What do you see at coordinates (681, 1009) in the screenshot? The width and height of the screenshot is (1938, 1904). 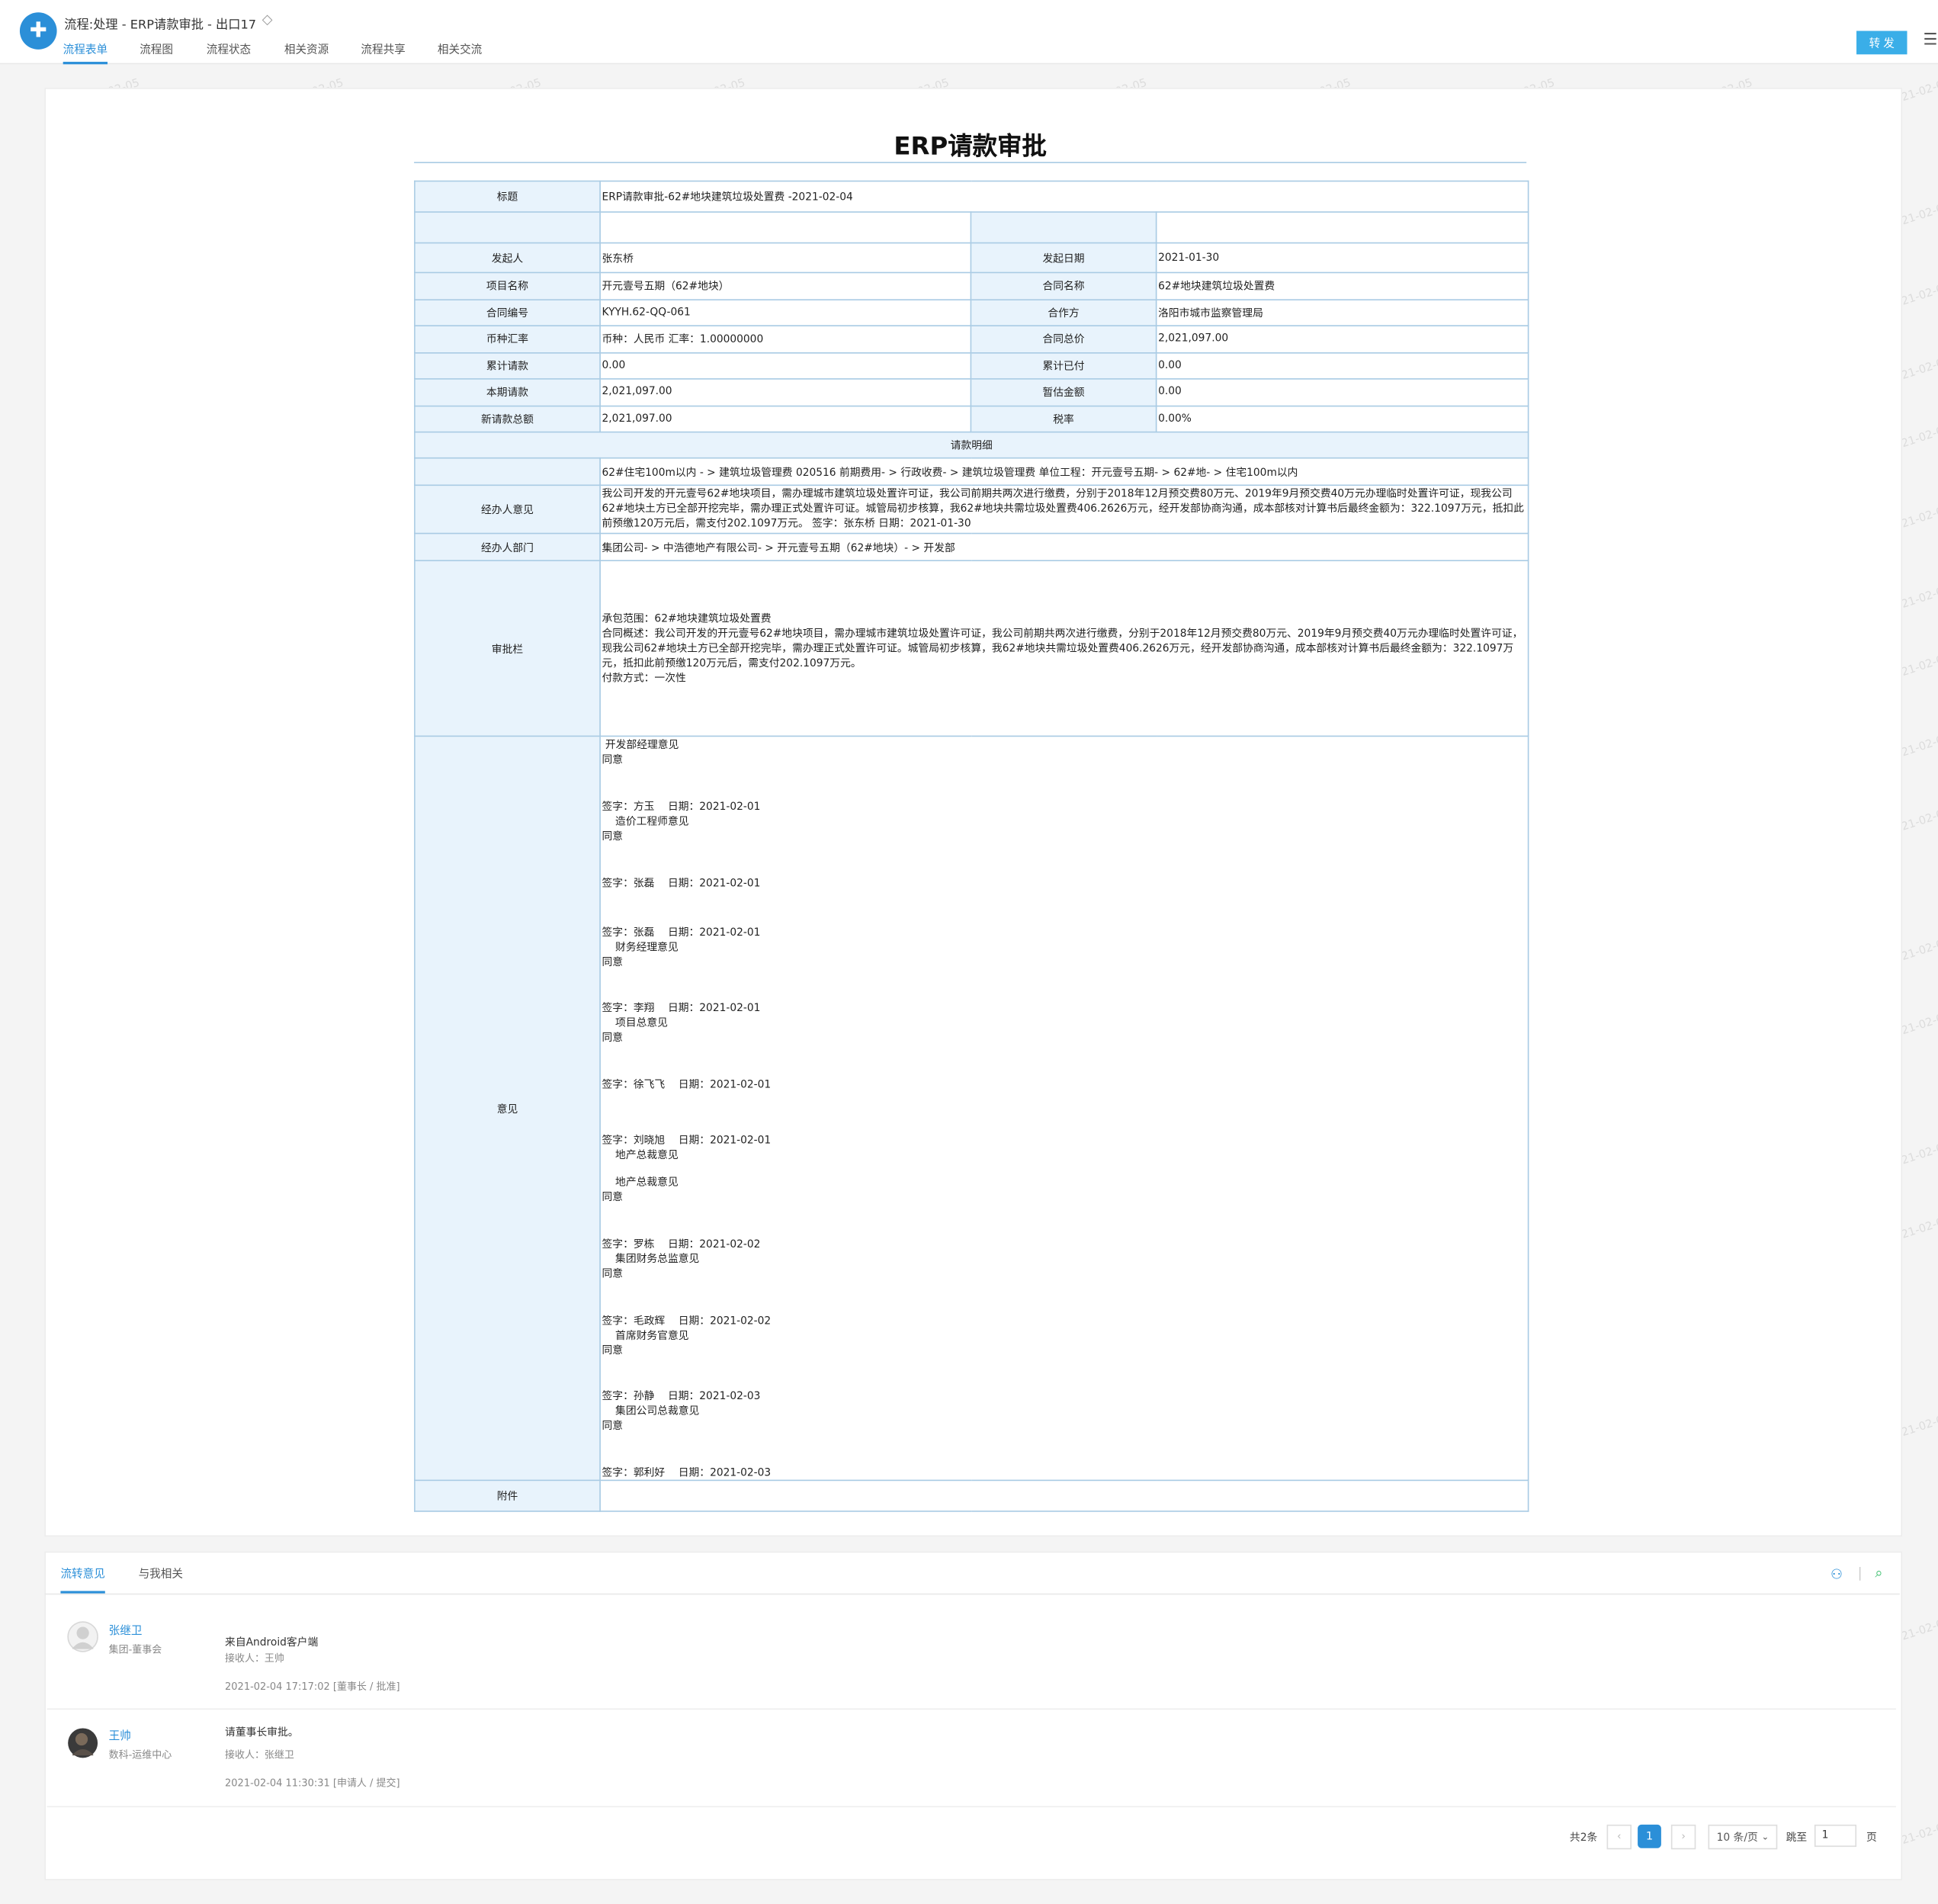 I see `opinion-line: 签字：李翔 日期：2021-02-01` at bounding box center [681, 1009].